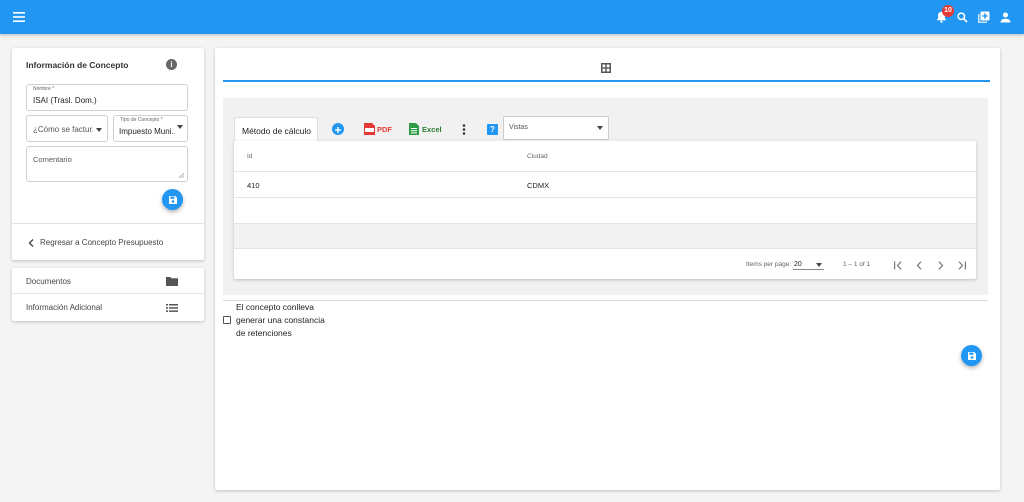 This screenshot has height=502, width=1024. What do you see at coordinates (808, 263) in the screenshot?
I see `page-size-select: 20` at bounding box center [808, 263].